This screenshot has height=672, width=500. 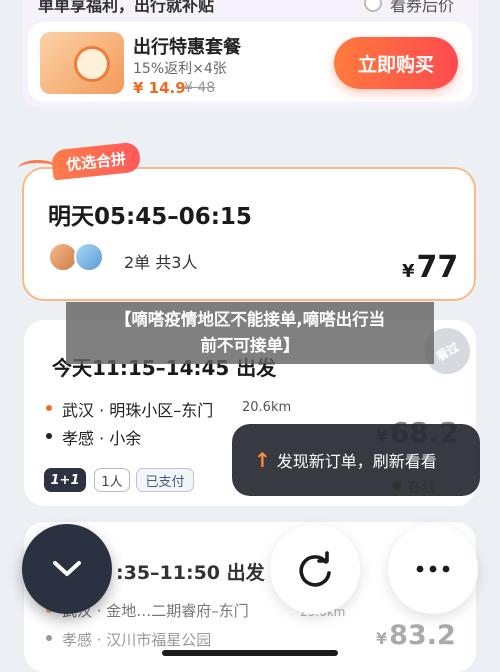 What do you see at coordinates (200, 88) in the screenshot?
I see `promo-old-price: ¥ 48` at bounding box center [200, 88].